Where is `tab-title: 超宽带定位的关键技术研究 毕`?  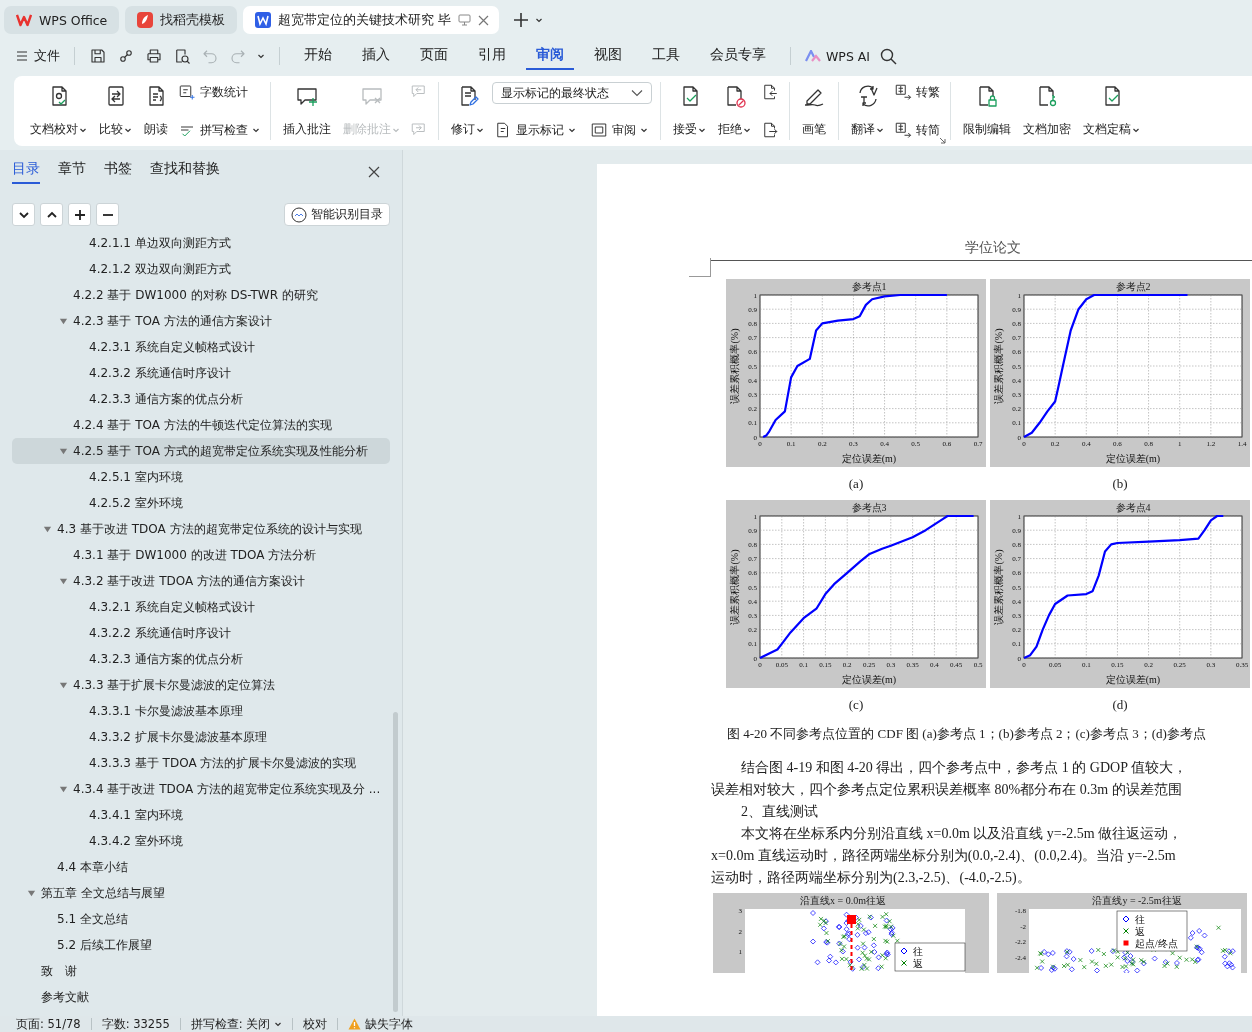 tab-title: 超宽带定位的关键技术研究 毕 is located at coordinates (365, 20).